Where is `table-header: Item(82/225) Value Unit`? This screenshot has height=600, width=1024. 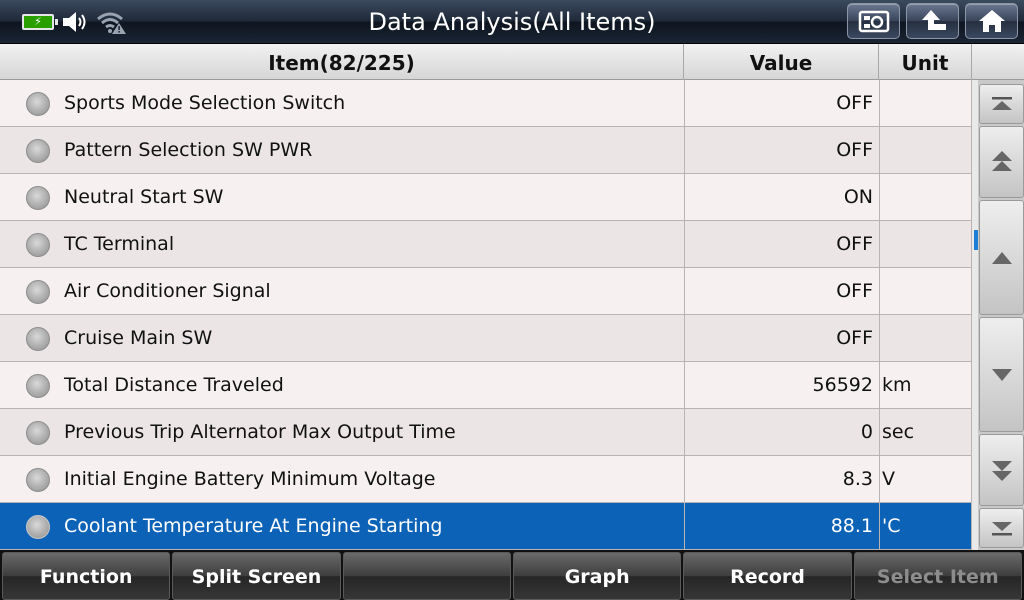 table-header: Item(82/225) Value Unit is located at coordinates (512, 62).